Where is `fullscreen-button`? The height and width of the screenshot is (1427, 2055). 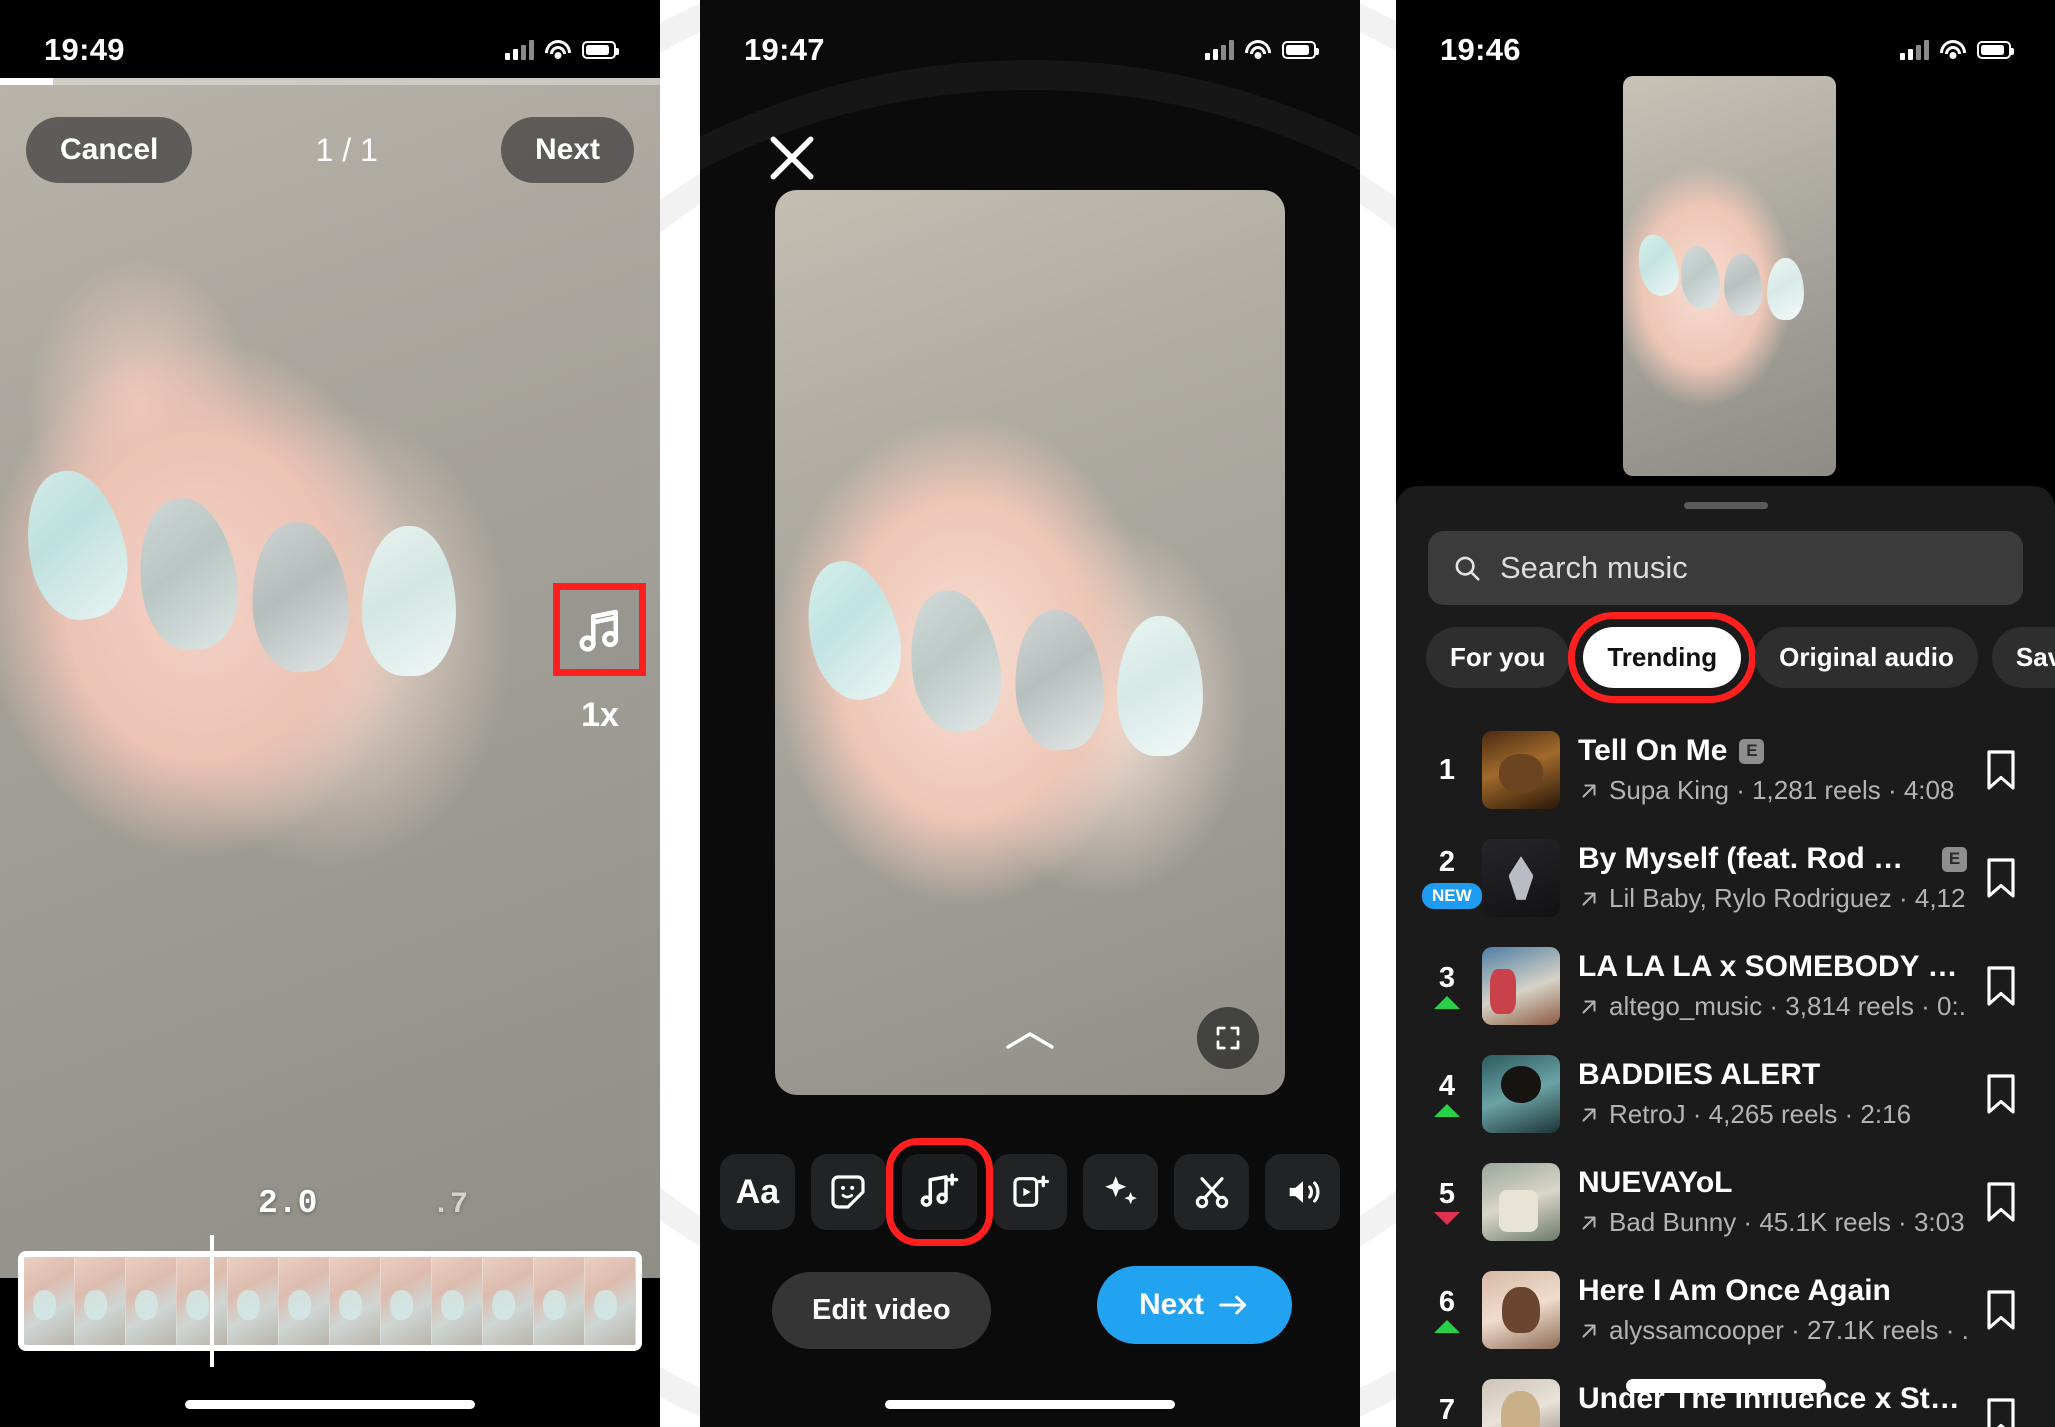
fullscreen-button is located at coordinates (1228, 1038).